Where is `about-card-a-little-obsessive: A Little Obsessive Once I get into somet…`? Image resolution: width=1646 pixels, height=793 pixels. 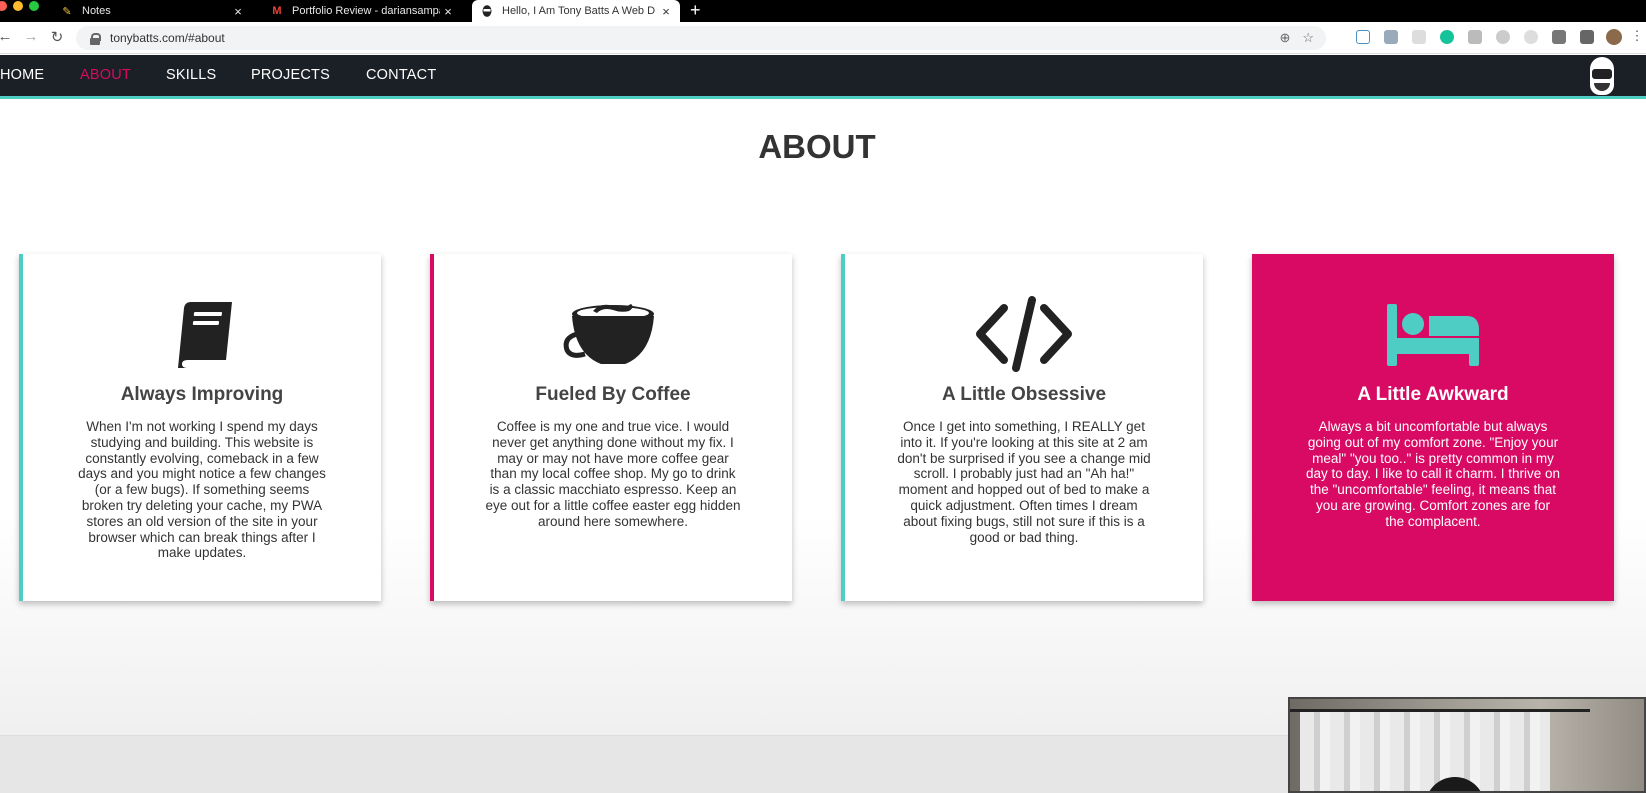
about-card-a-little-obsessive: A Little Obsessive Once I get into somet… is located at coordinates (1022, 427).